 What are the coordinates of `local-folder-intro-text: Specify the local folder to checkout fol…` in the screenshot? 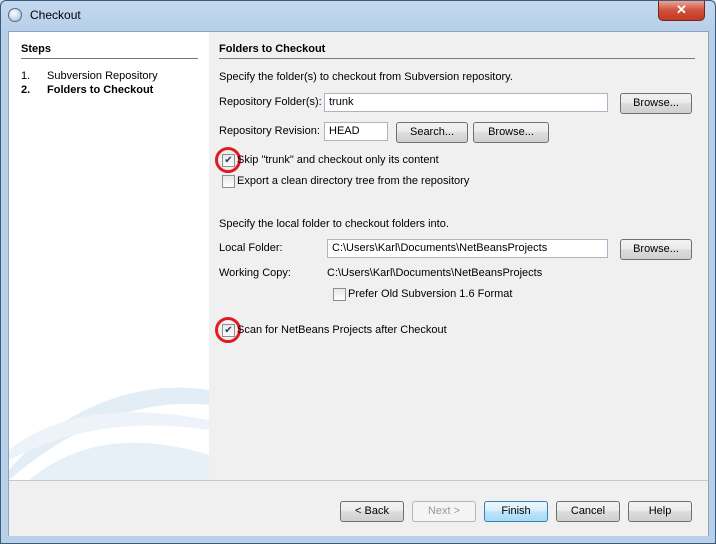 It's located at (334, 224).